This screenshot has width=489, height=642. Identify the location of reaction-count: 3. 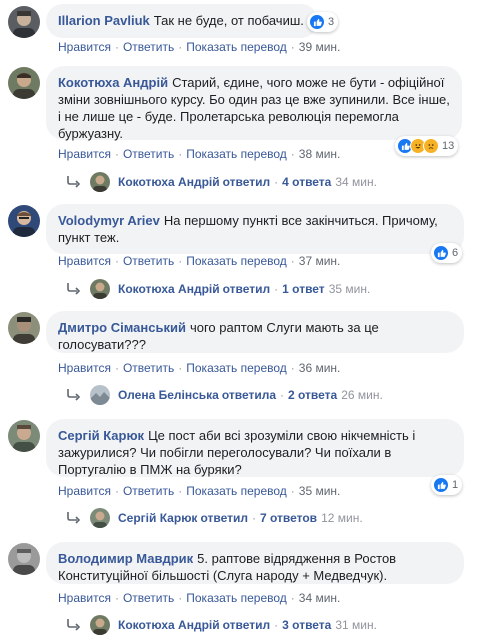
(331, 22).